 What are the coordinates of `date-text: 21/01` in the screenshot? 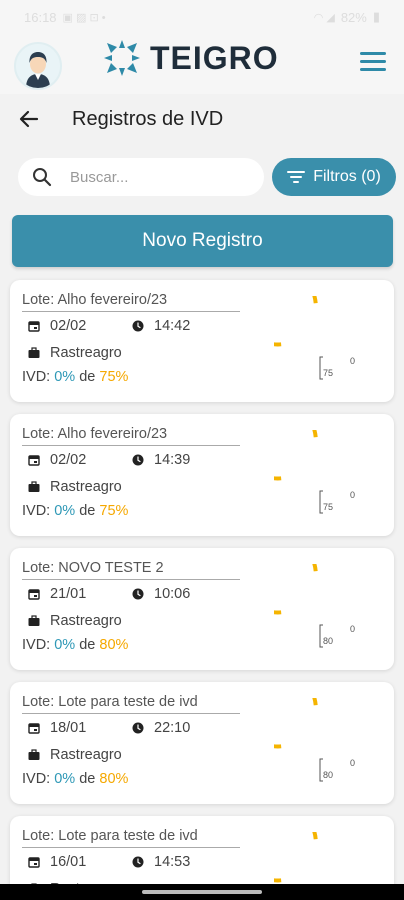 It's located at (68, 594).